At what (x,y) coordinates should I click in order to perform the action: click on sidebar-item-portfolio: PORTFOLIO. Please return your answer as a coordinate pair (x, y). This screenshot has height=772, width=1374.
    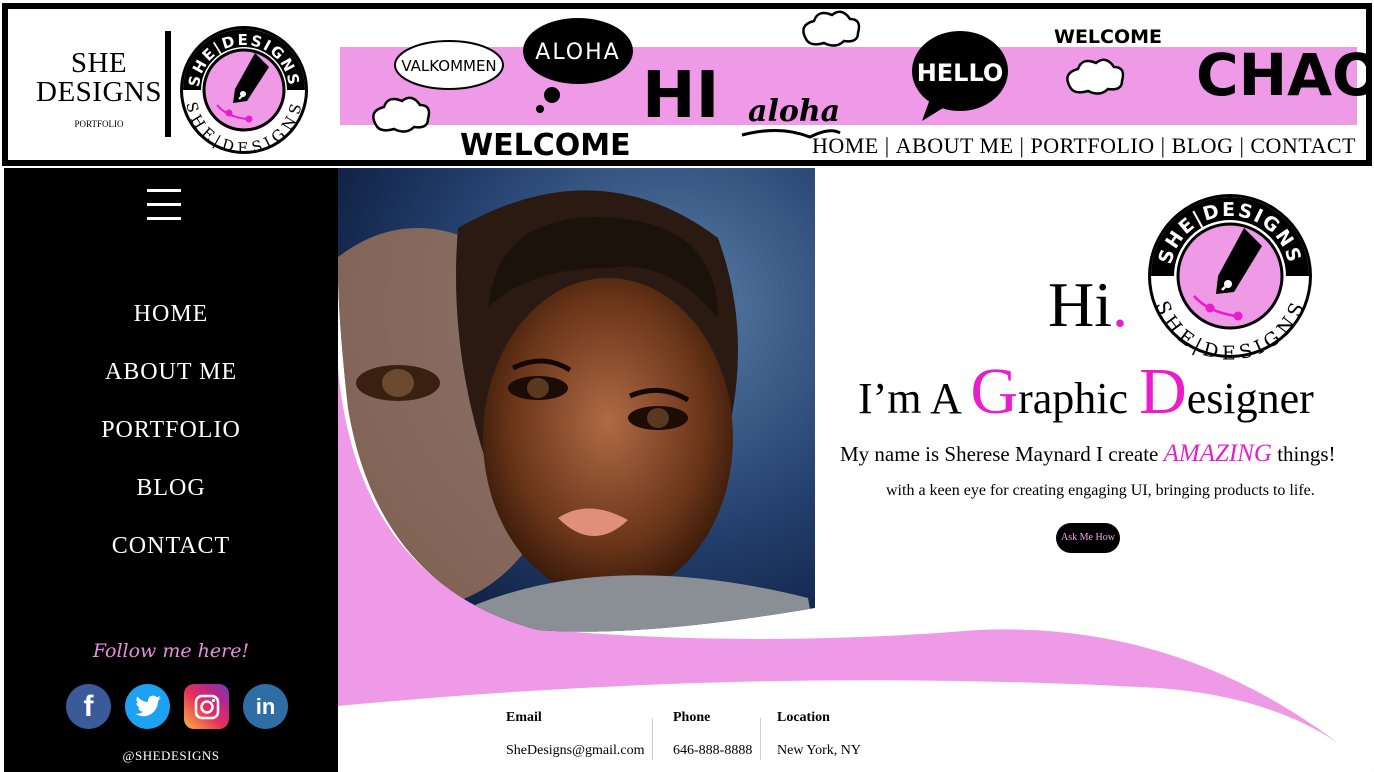
    Looking at the image, I should click on (171, 441).